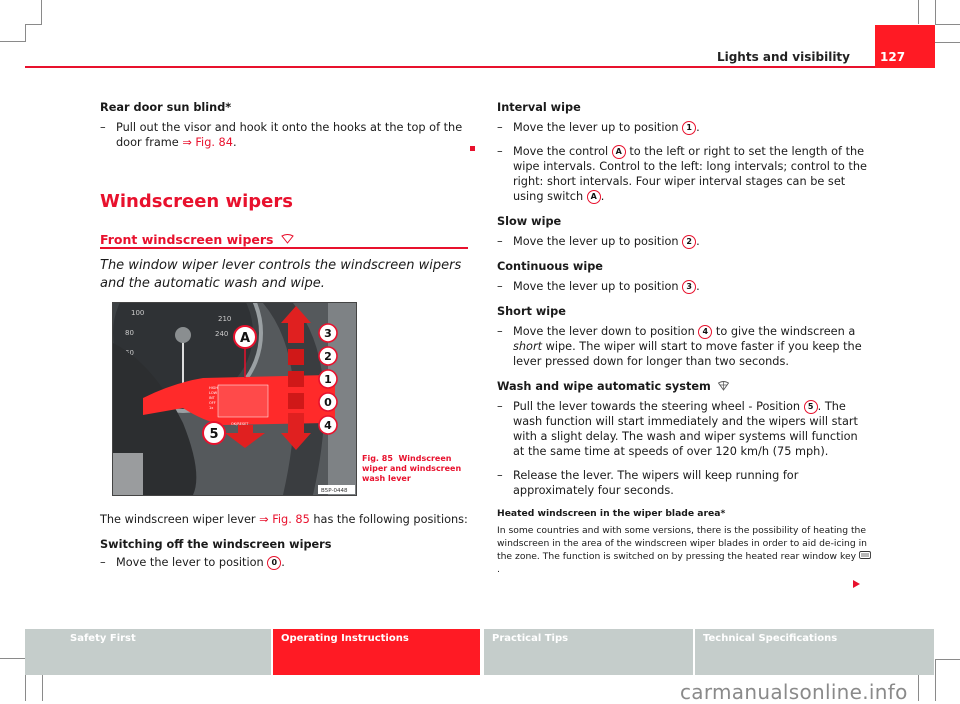 Image resolution: width=960 pixels, height=704 pixels. Describe the element at coordinates (783, 57) in the screenshot. I see `section-title: Lights and visibility` at that location.